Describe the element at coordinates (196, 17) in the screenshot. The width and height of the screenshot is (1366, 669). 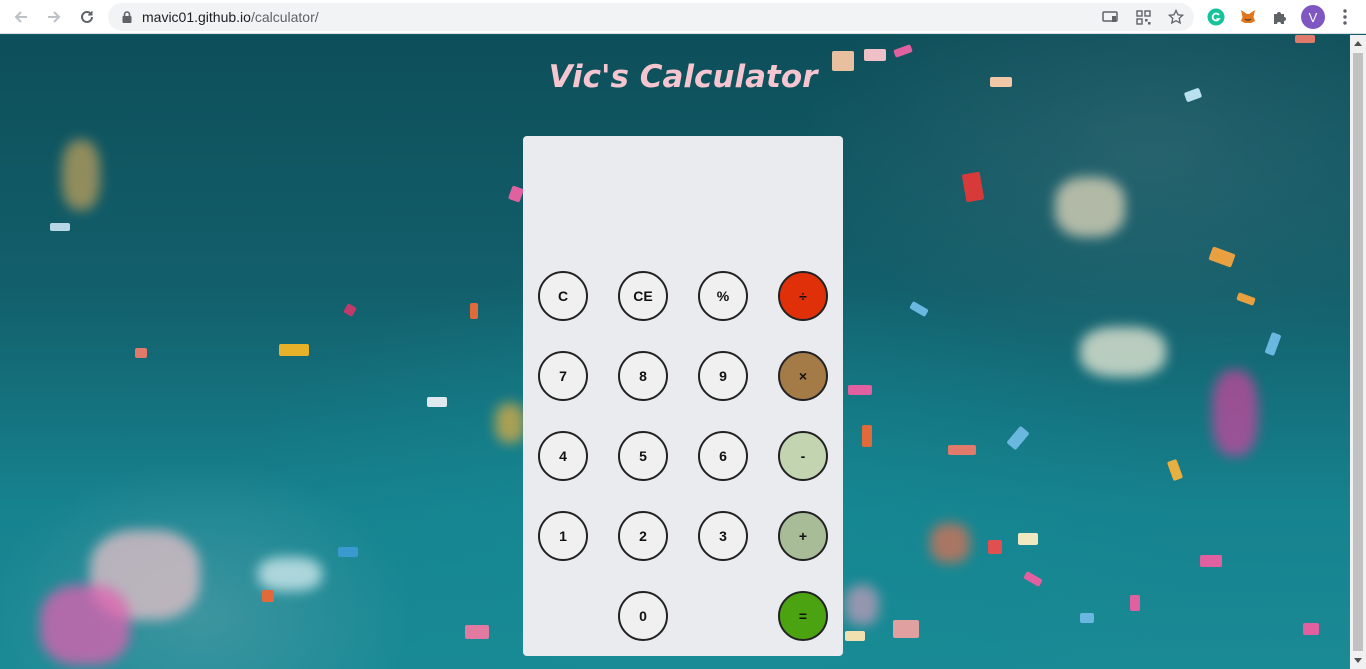
I see `url-host: mavic01.github.io` at that location.